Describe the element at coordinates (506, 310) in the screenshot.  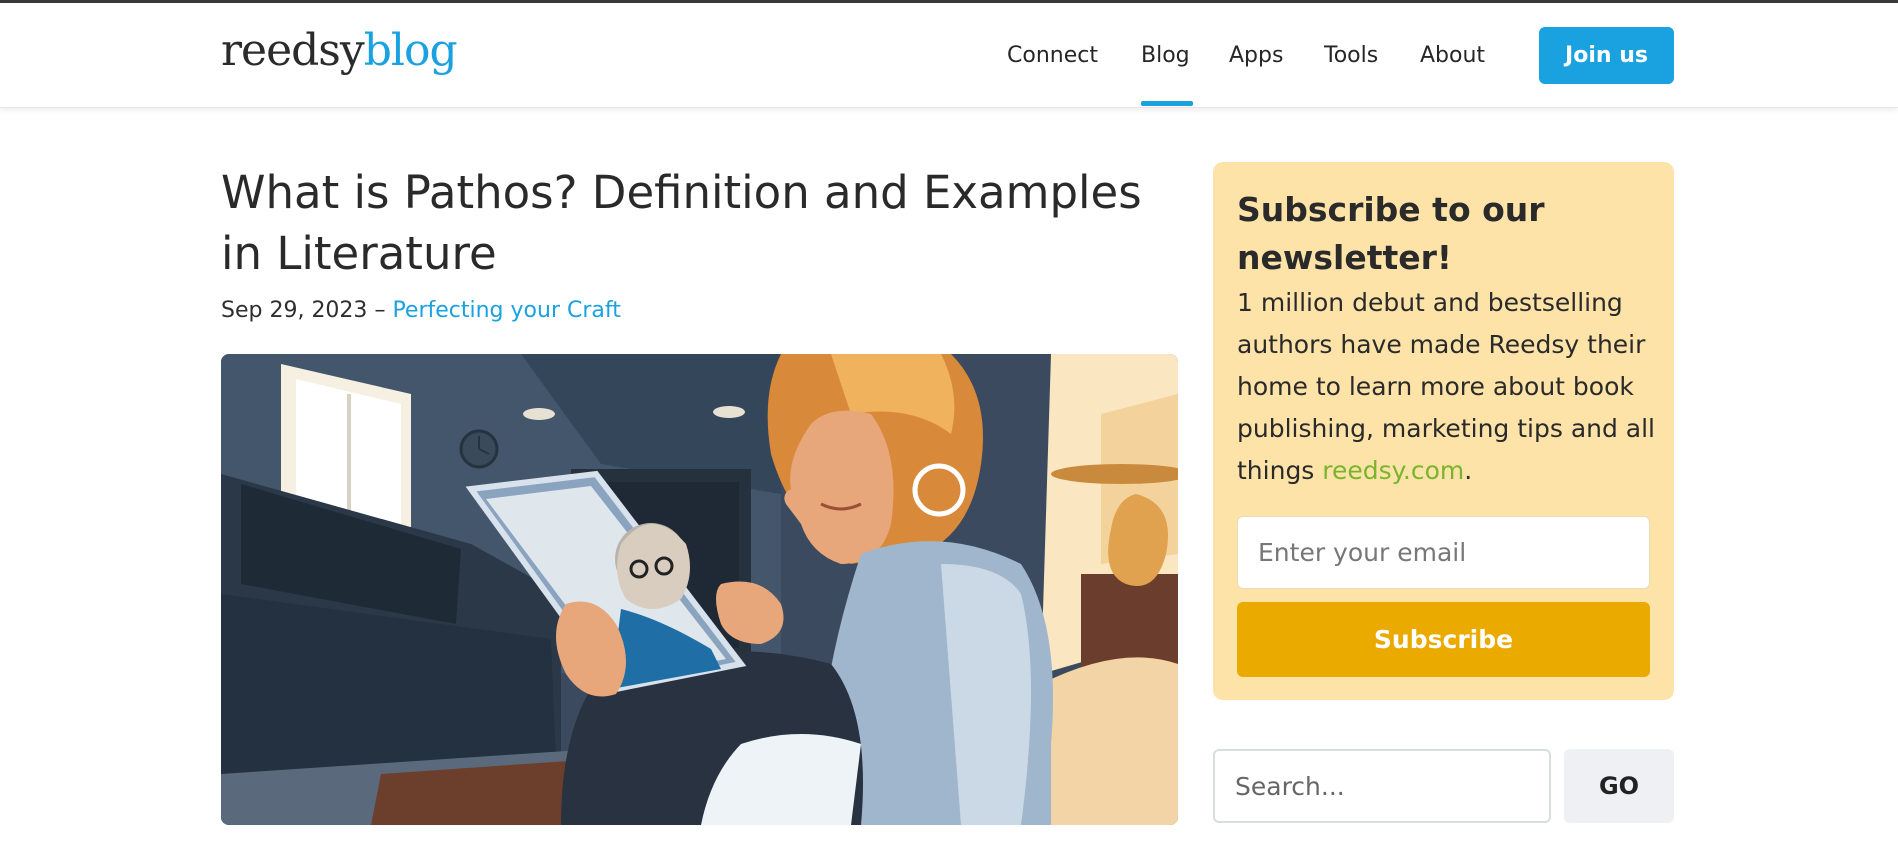
I see `article-category-link: Perfecting your Craft` at that location.